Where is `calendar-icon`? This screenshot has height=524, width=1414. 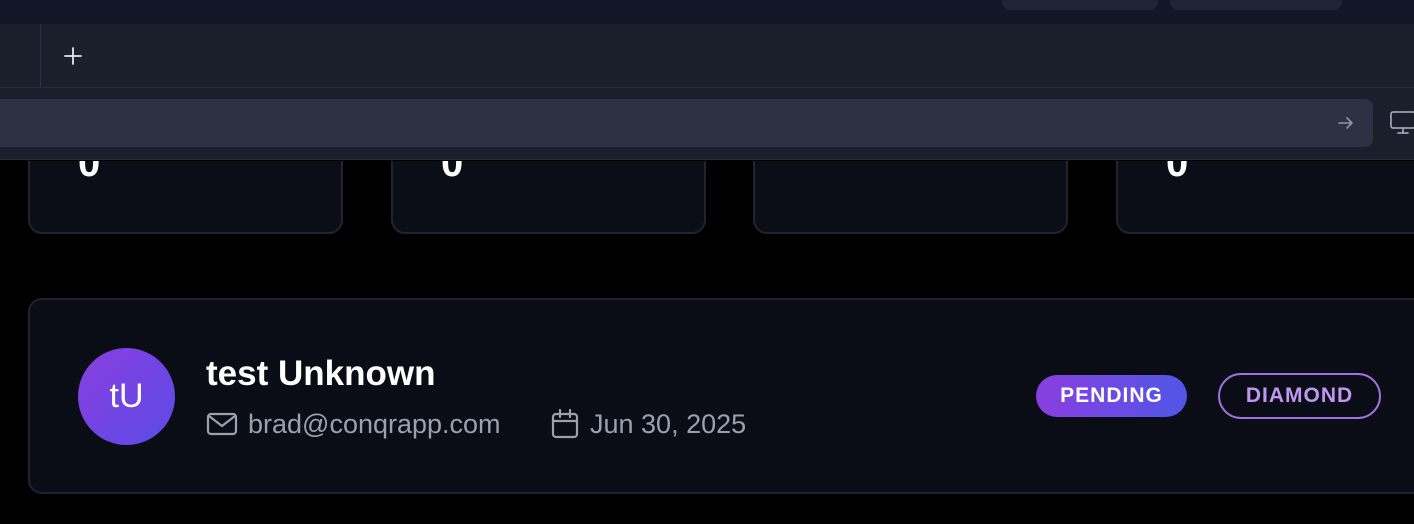
calendar-icon is located at coordinates (565, 423).